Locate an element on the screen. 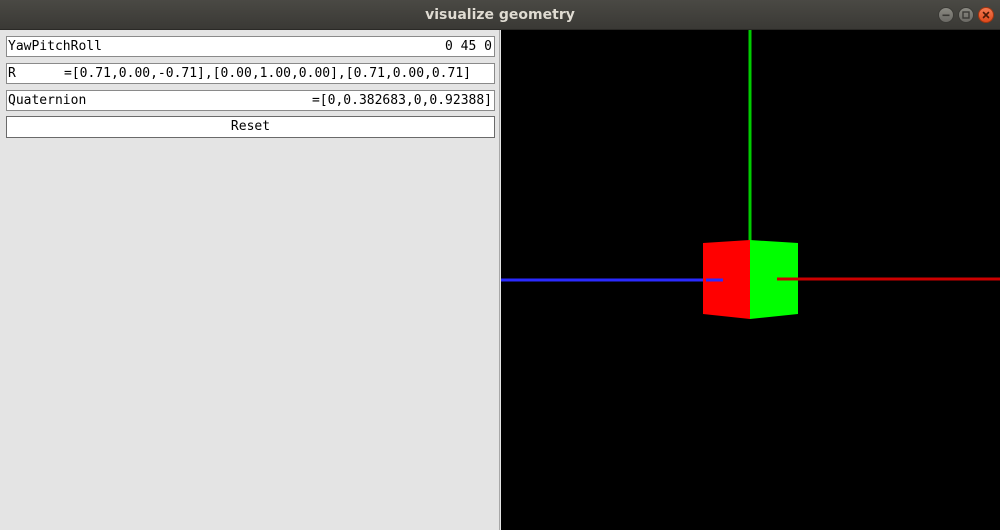  minimize-icon is located at coordinates (946, 15).